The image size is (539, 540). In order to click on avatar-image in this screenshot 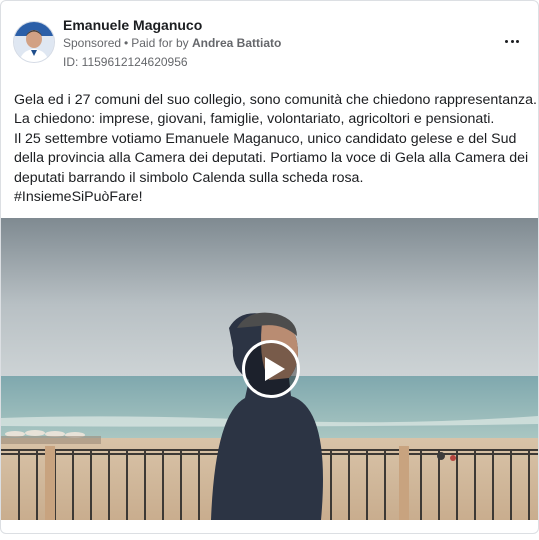, I will do `click(34, 42)`.